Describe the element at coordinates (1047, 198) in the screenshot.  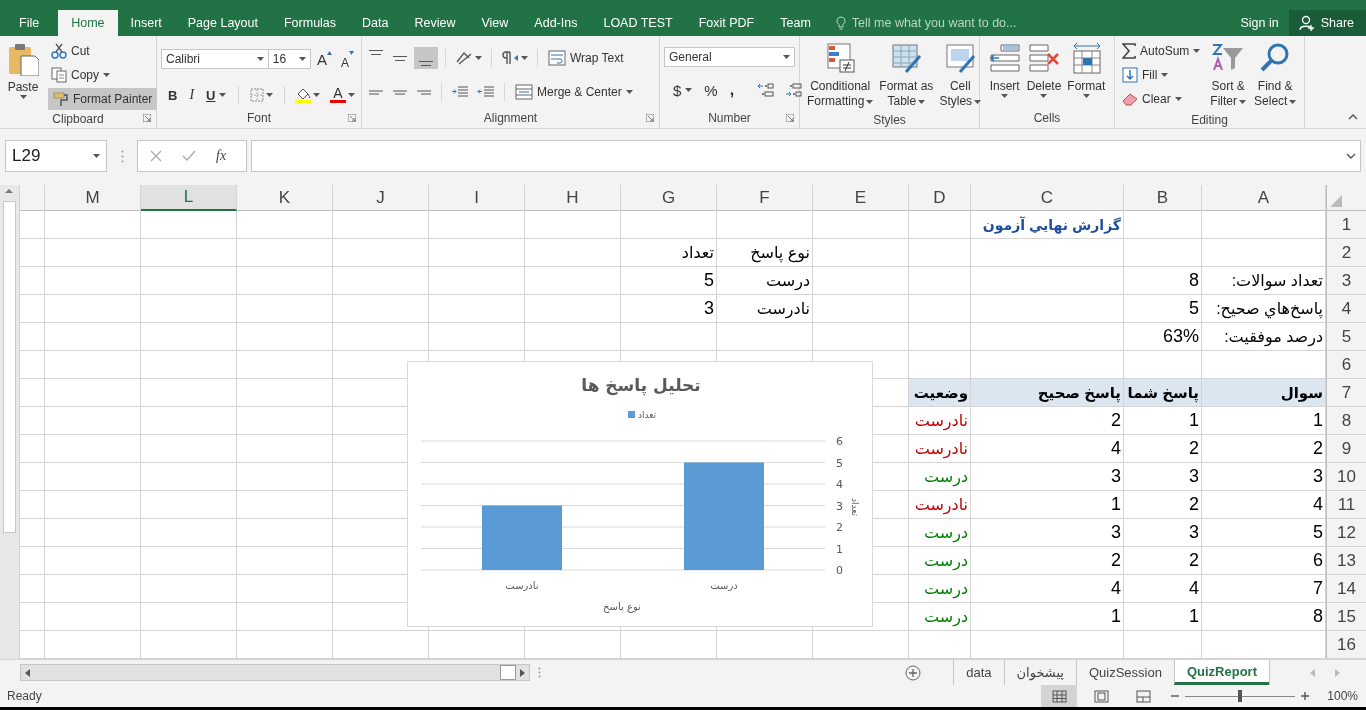
I see `column-header: C` at that location.